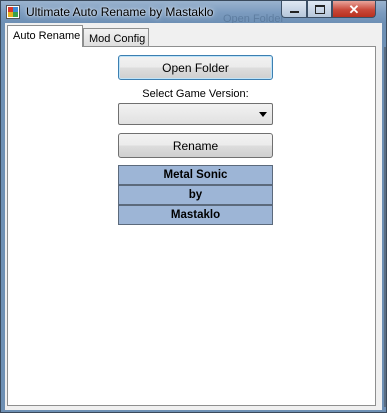 Image resolution: width=387 pixels, height=413 pixels. I want to click on app-icon, so click(13, 12).